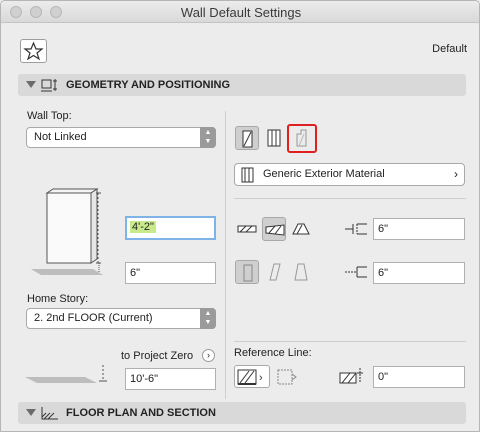 The height and width of the screenshot is (432, 480). I want to click on window-title: Wall Default Settings, so click(241, 12).